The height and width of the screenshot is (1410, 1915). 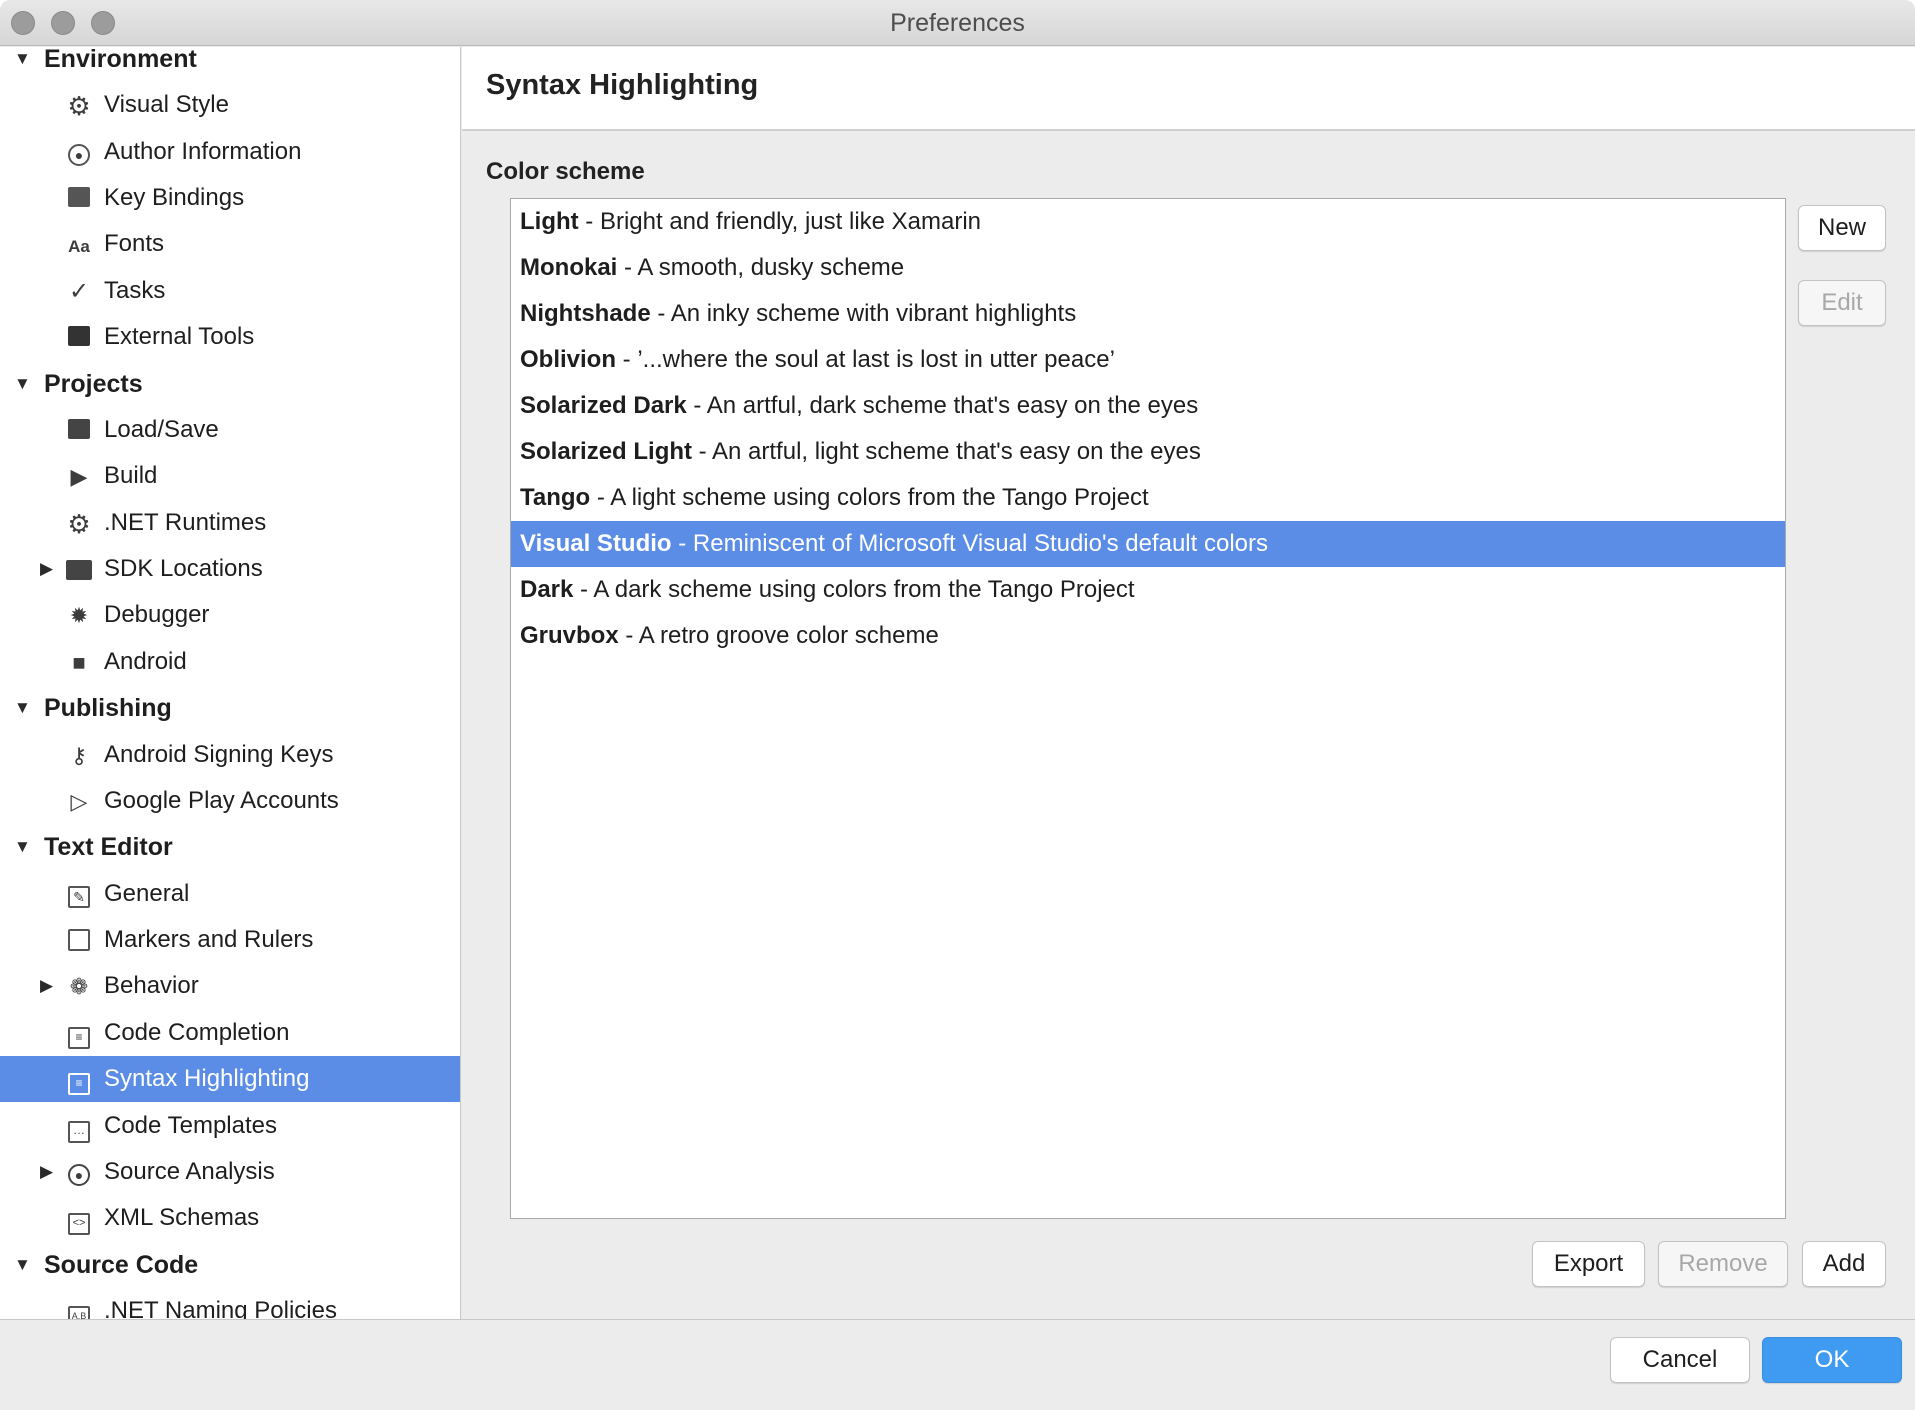 What do you see at coordinates (230, 1033) in the screenshot?
I see `sidebar-item-code-completion: ≡ Code Completion` at bounding box center [230, 1033].